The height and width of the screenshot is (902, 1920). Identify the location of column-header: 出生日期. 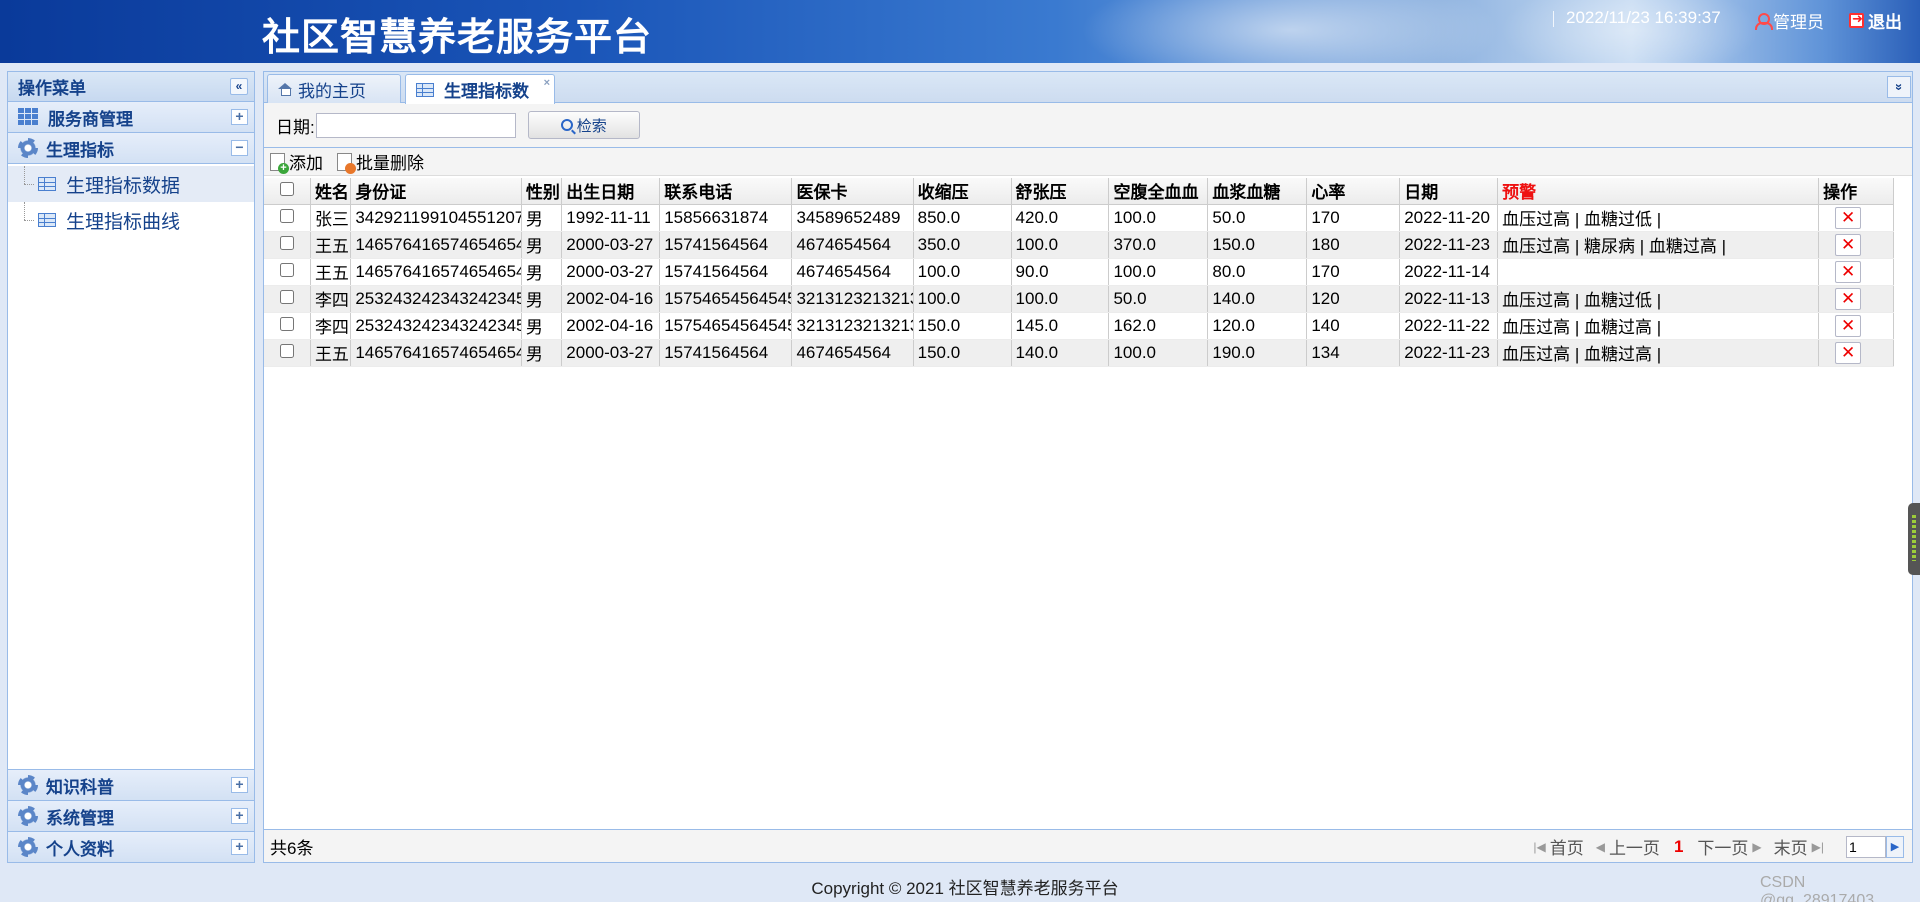
(611, 191).